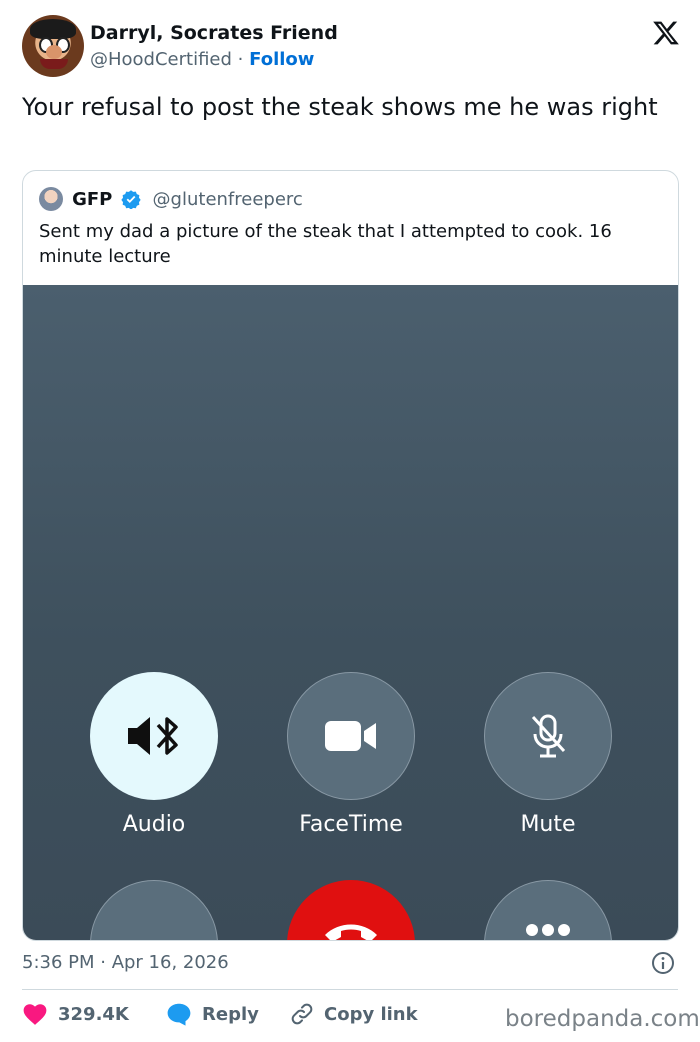 The height and width of the screenshot is (1042, 700). I want to click on end-call-button, so click(351, 910).